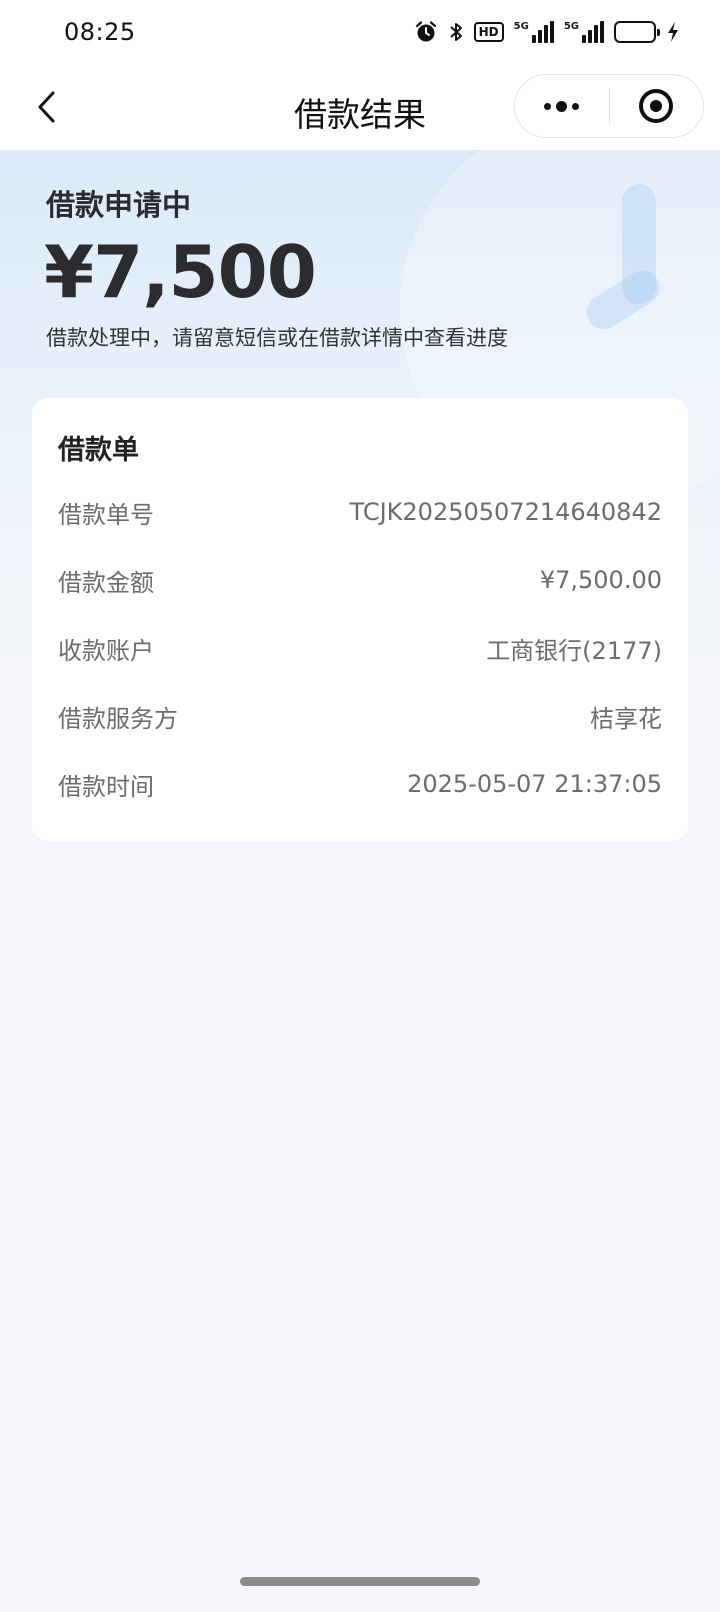  What do you see at coordinates (98, 450) in the screenshot?
I see `card-title: 借款单` at bounding box center [98, 450].